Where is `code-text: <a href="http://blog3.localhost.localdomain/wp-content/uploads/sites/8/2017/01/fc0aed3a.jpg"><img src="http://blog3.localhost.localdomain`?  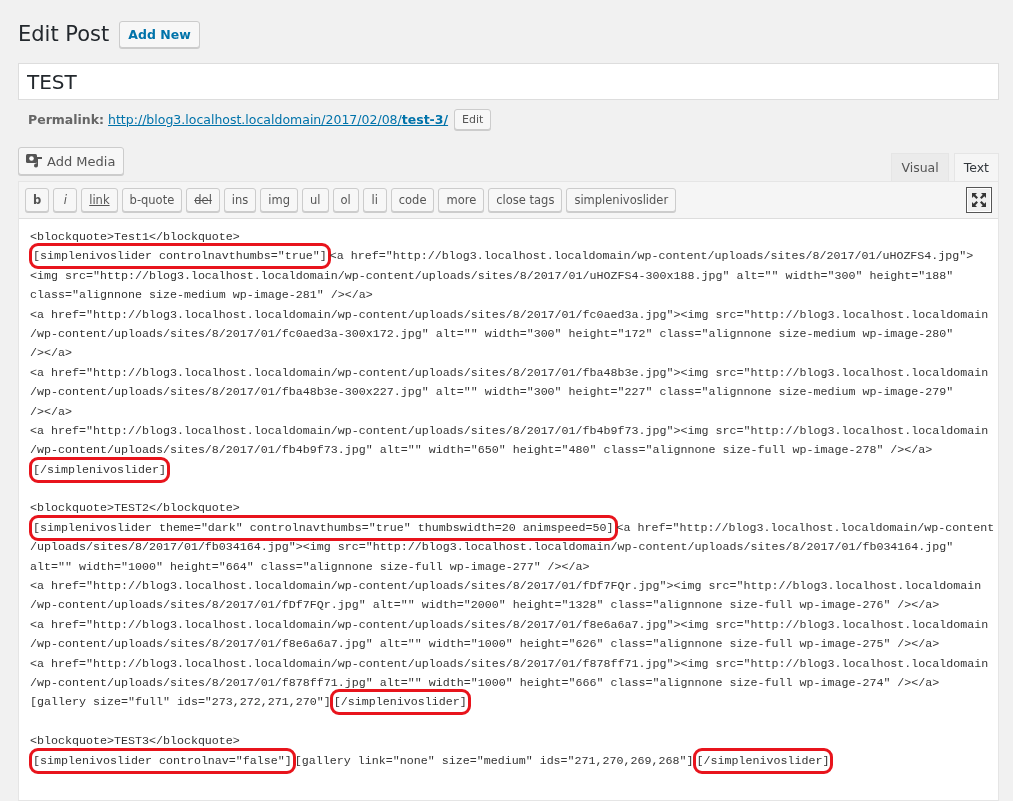 code-text: <a href="http://blog3.localhost.localdomain/wp-content/uploads/sites/8/2017/01/fc0aed3a.jpg"><img src="http://blog3.localhost.localdomain is located at coordinates (509, 314).